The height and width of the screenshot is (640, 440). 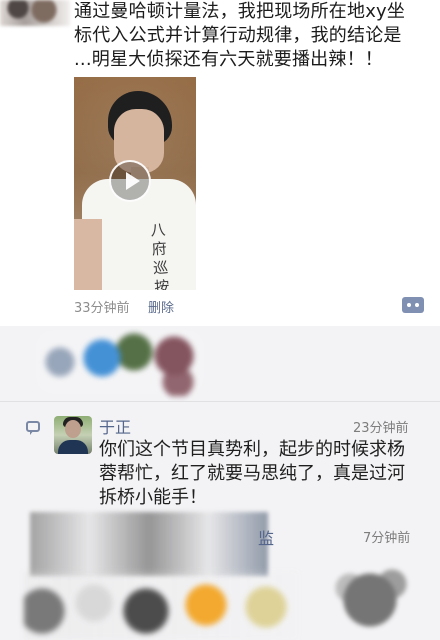 I want to click on play-icon, so click(x=130, y=181).